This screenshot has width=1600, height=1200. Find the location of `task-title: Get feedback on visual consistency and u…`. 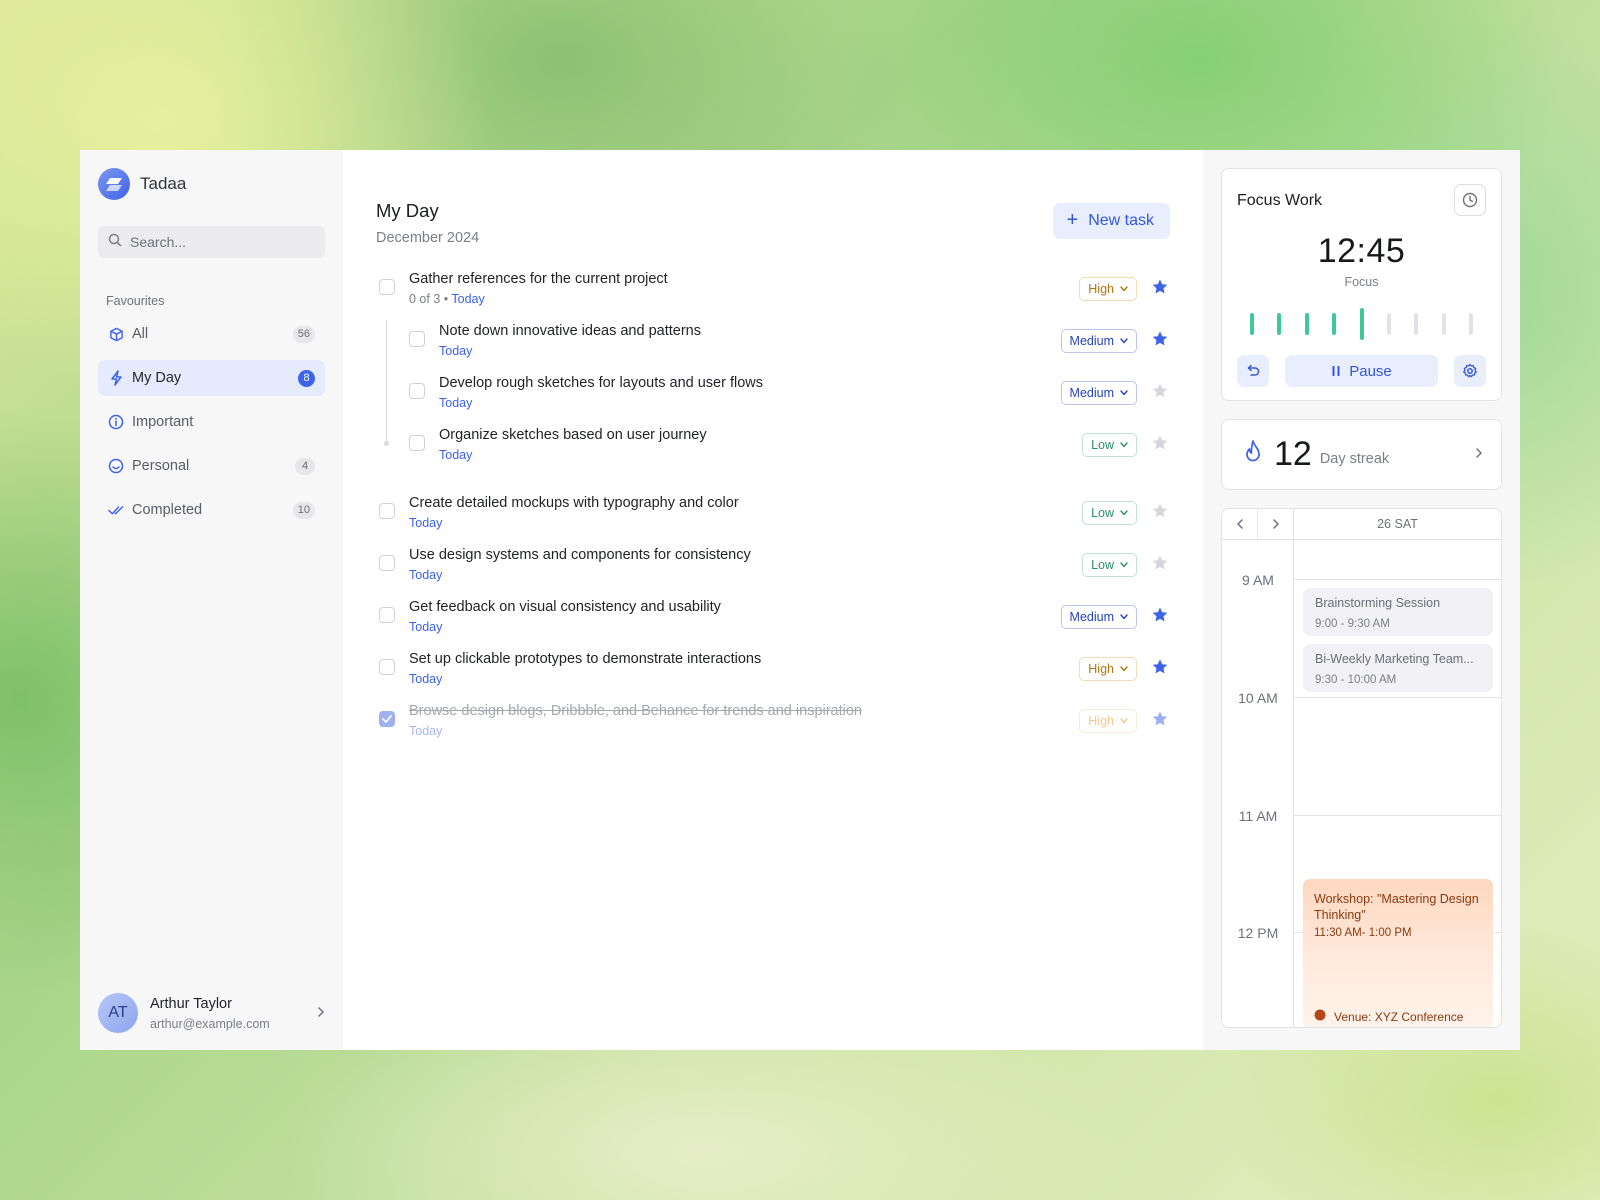

task-title: Get feedback on visual consistency and u… is located at coordinates (565, 607).